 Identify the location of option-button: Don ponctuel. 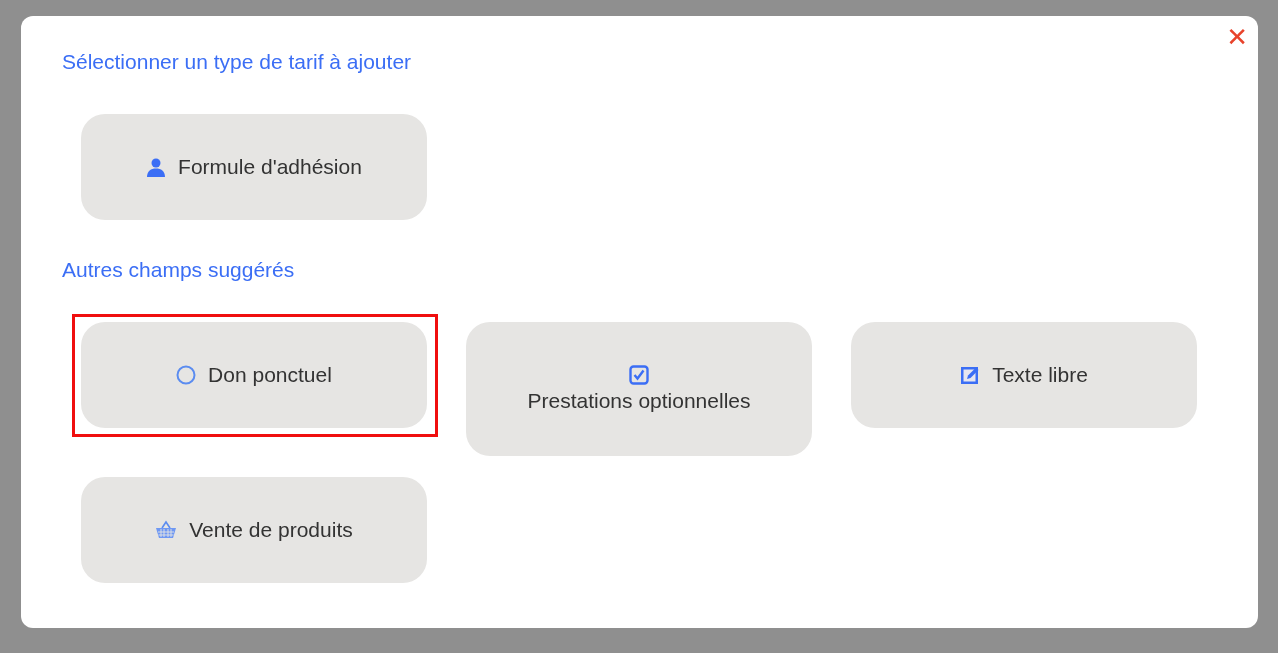
(254, 375).